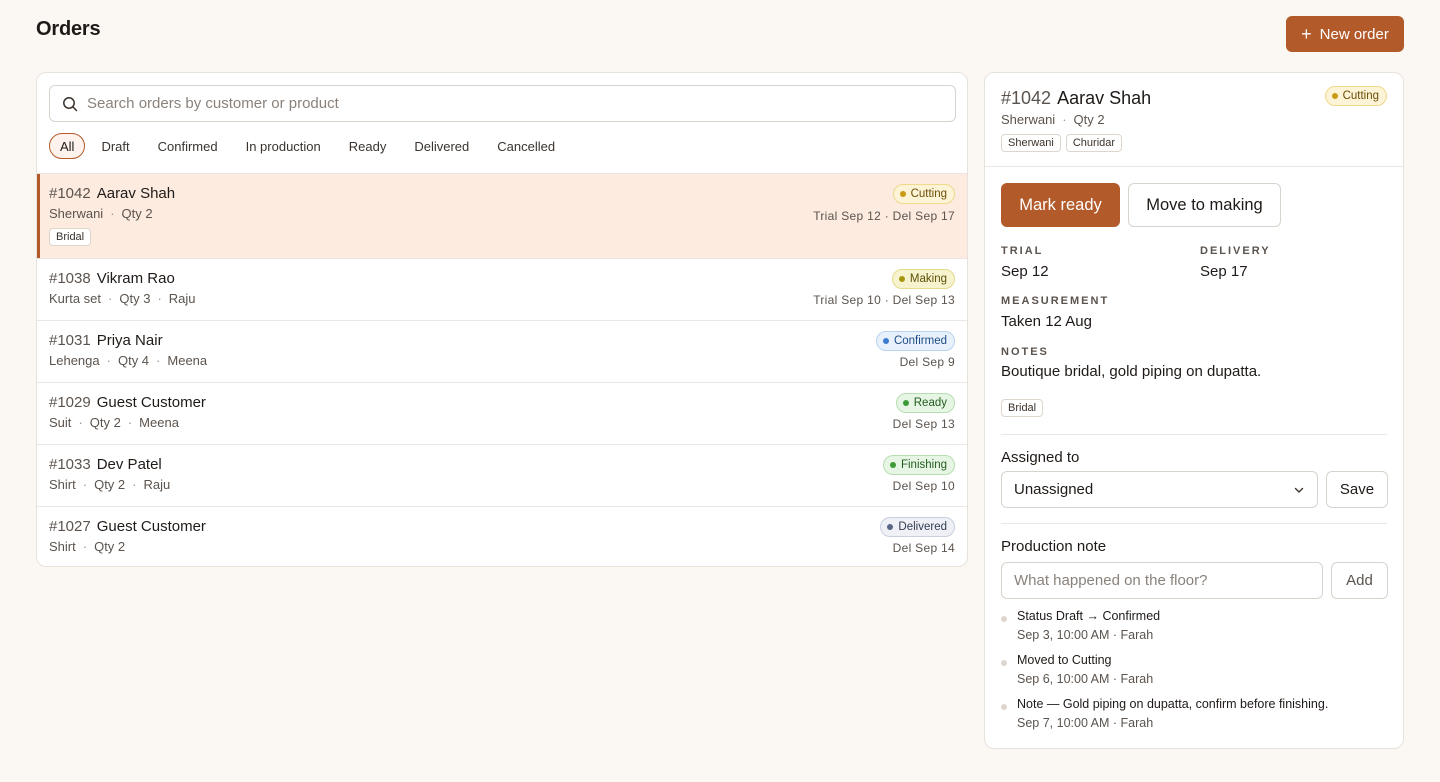 The width and height of the screenshot is (1440, 782). What do you see at coordinates (1104, 98) in the screenshot?
I see `detail-customer-name: Aarav Shah` at bounding box center [1104, 98].